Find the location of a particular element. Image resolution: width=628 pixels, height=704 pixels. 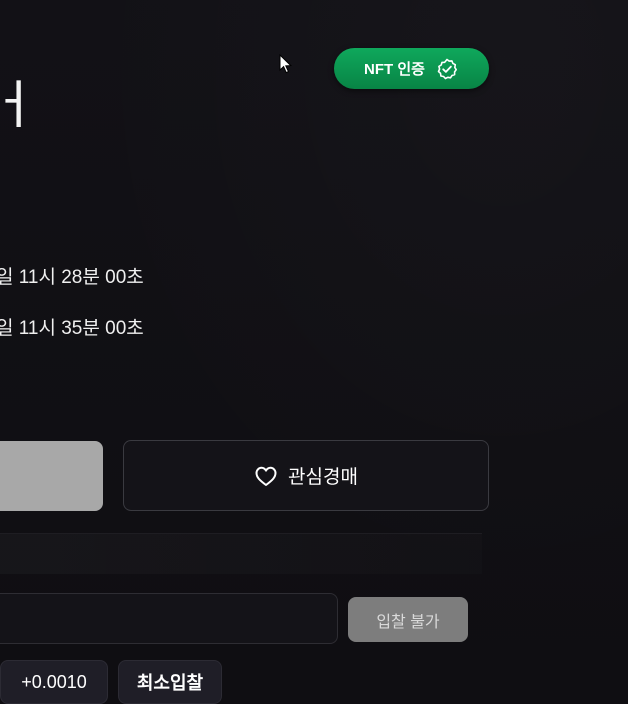

section-divider is located at coordinates (241, 553).